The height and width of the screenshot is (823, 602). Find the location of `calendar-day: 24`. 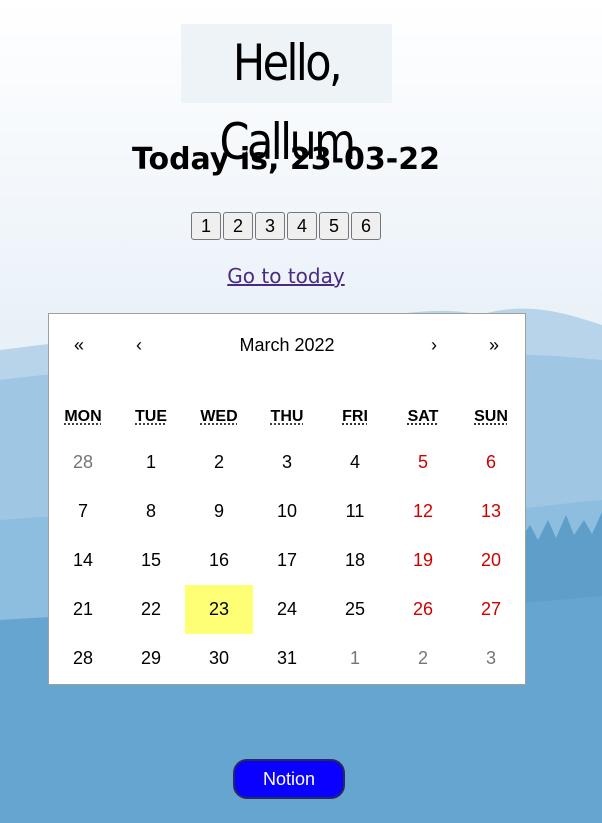

calendar-day: 24 is located at coordinates (287, 609).